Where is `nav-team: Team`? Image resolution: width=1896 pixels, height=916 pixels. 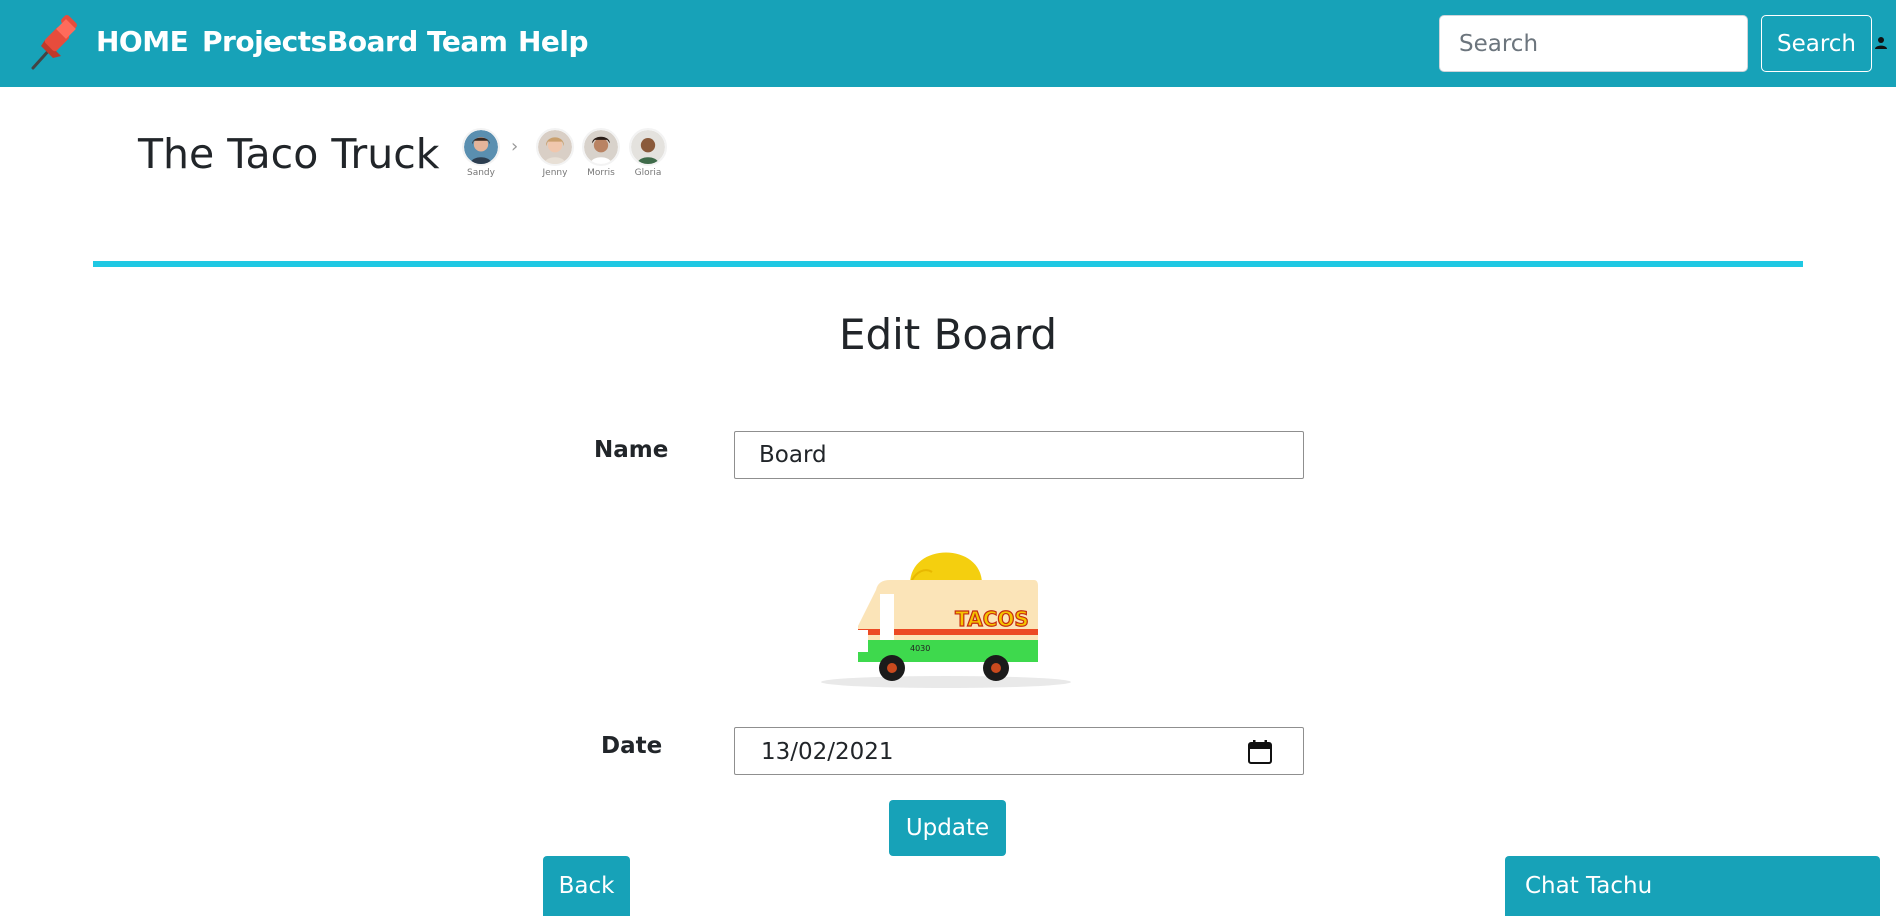
nav-team: Team is located at coordinates (467, 41).